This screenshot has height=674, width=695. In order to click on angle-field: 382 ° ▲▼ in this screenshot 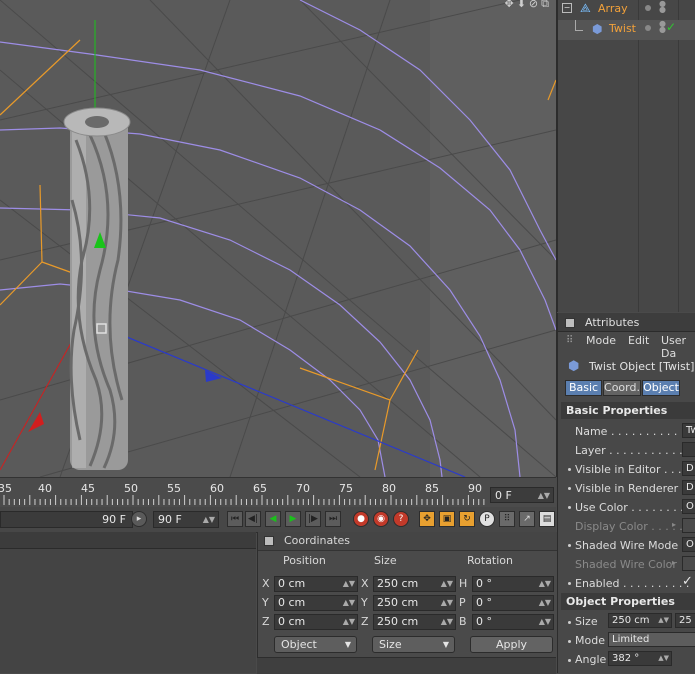, I will do `click(640, 658)`.